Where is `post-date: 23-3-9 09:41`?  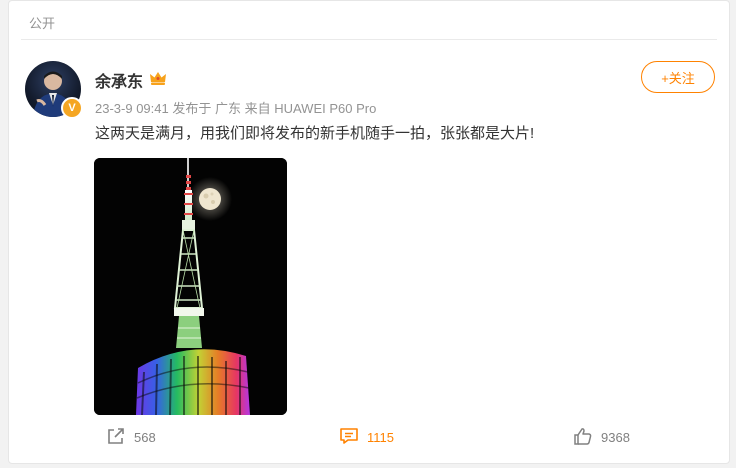 post-date: 23-3-9 09:41 is located at coordinates (132, 108).